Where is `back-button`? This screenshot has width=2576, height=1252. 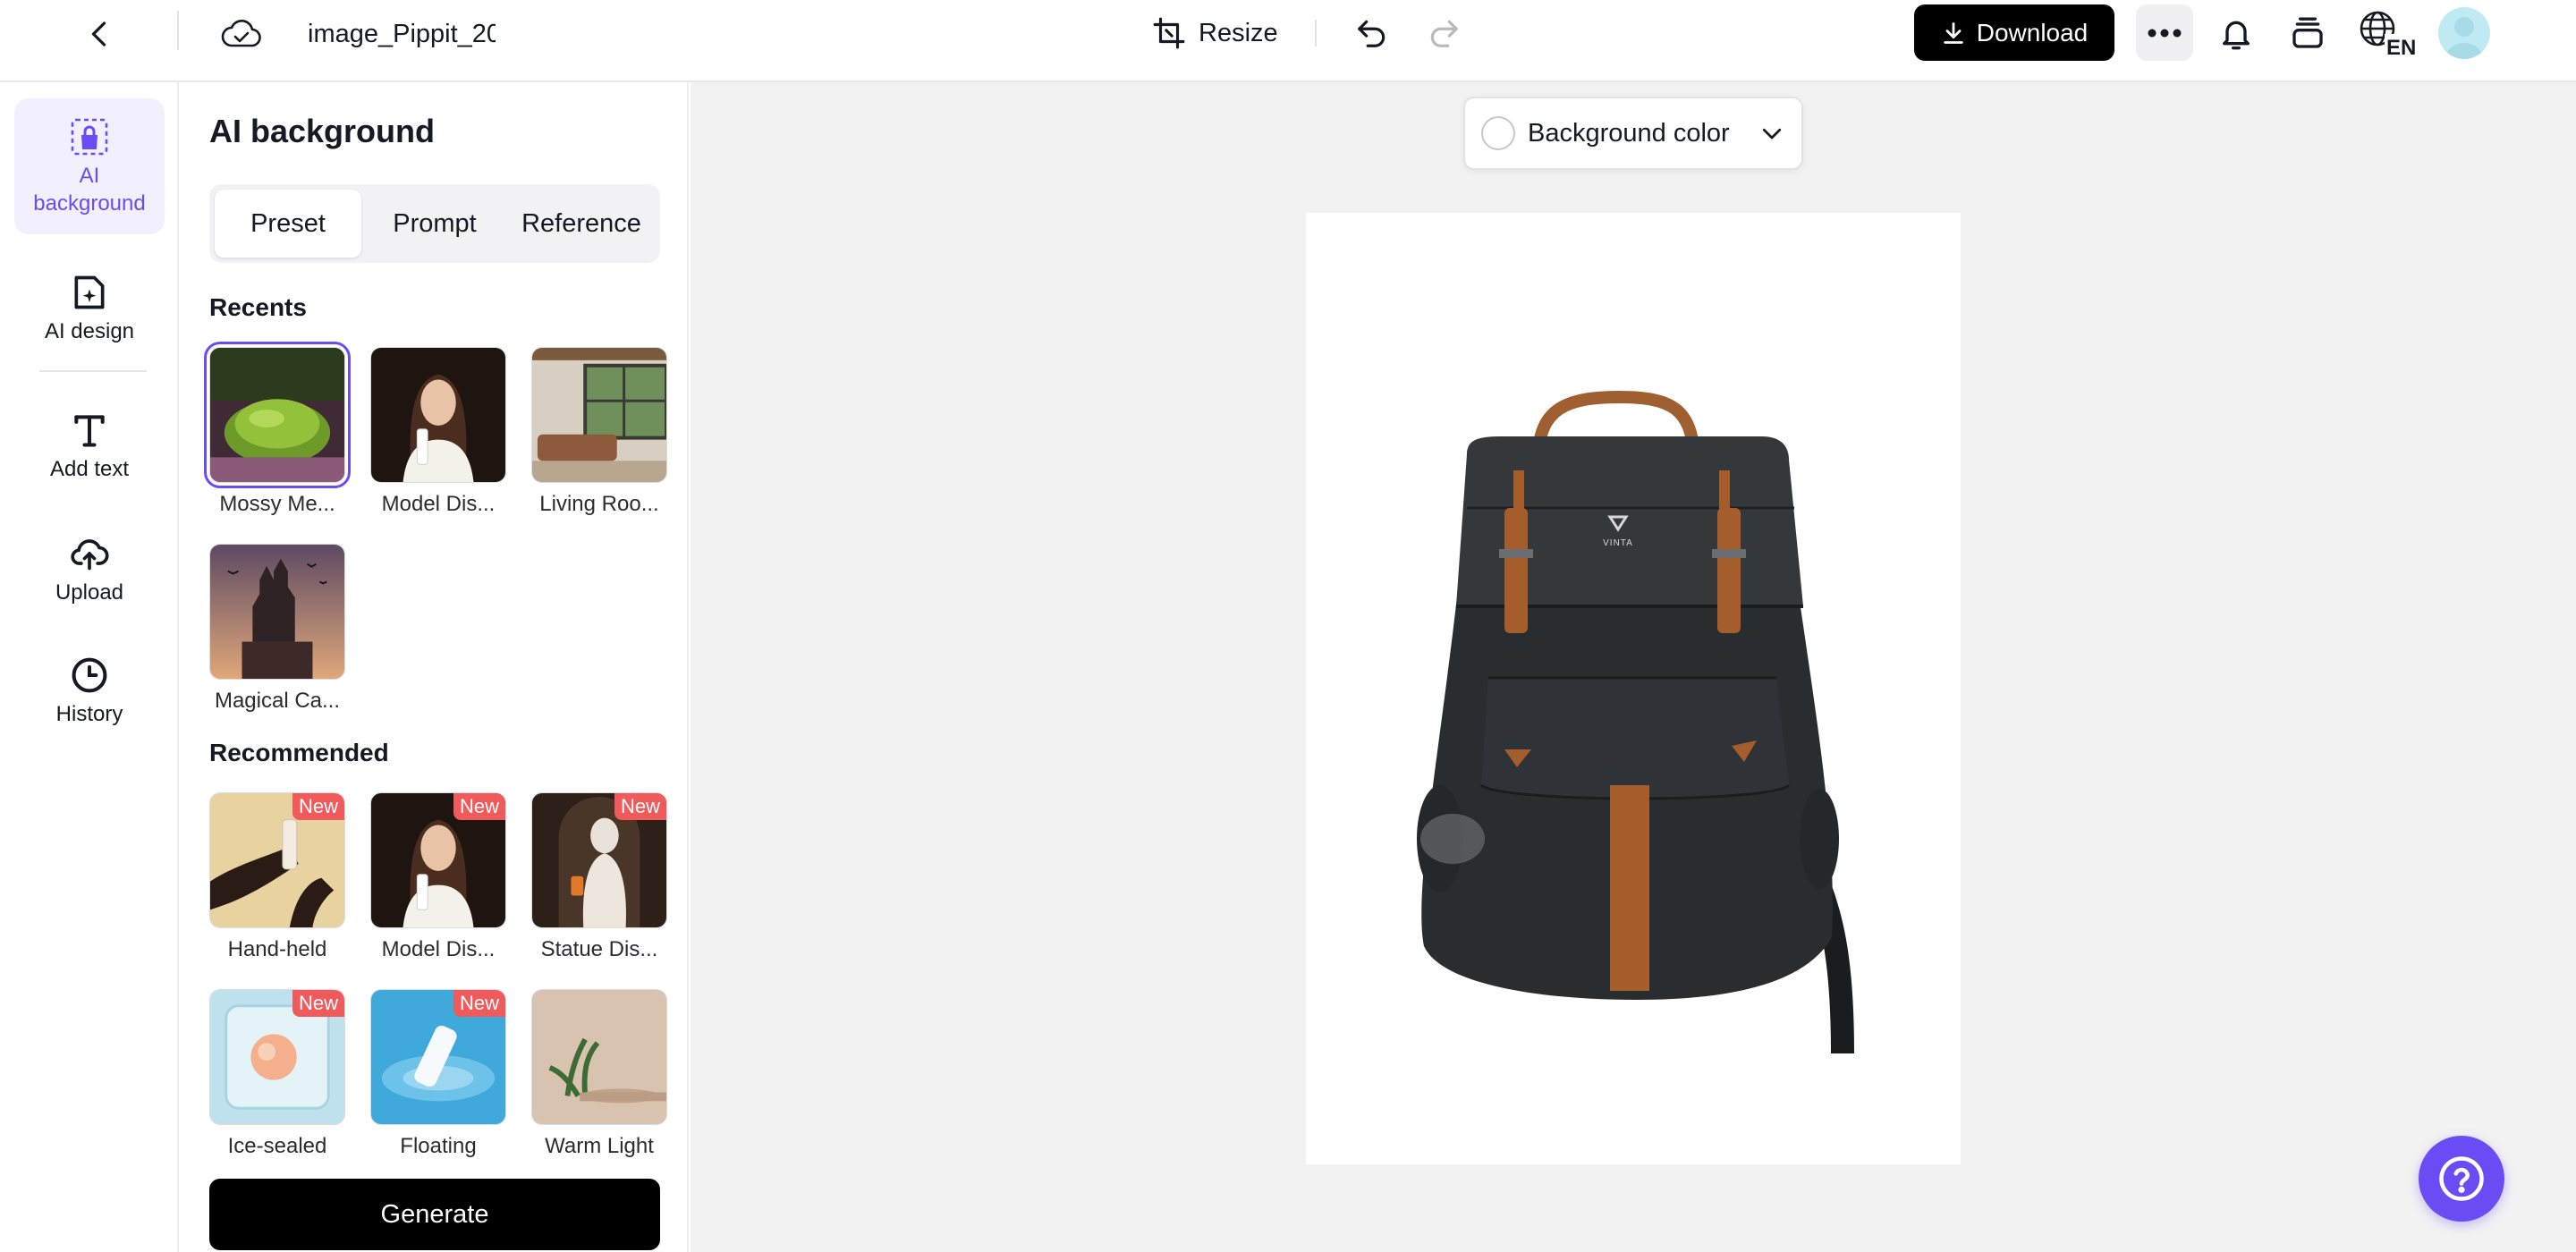 back-button is located at coordinates (100, 34).